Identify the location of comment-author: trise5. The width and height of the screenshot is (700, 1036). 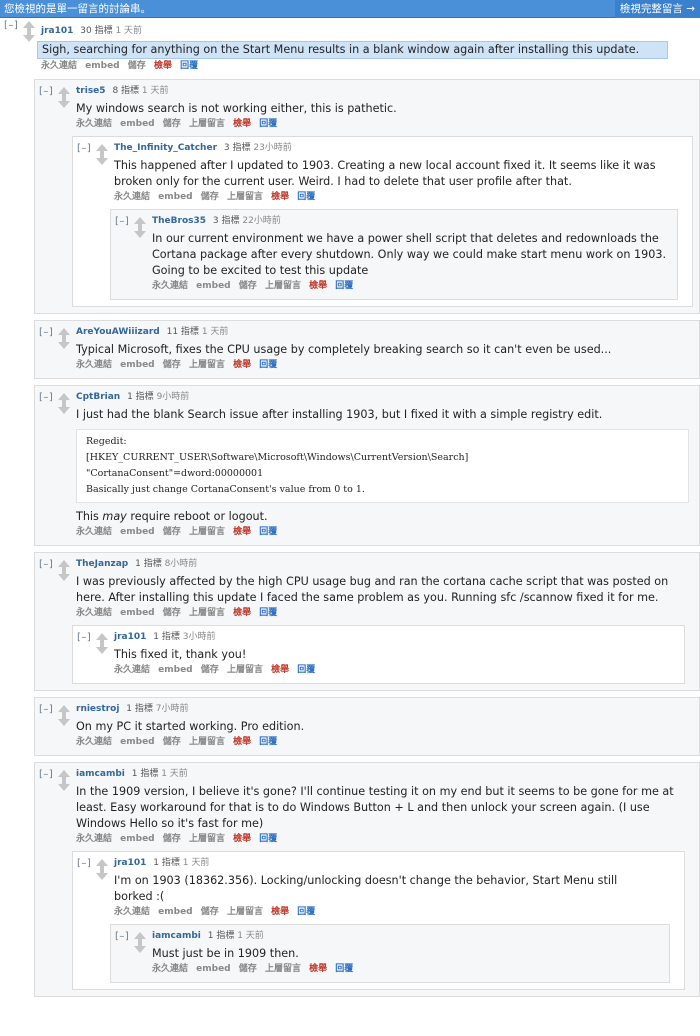
(91, 91).